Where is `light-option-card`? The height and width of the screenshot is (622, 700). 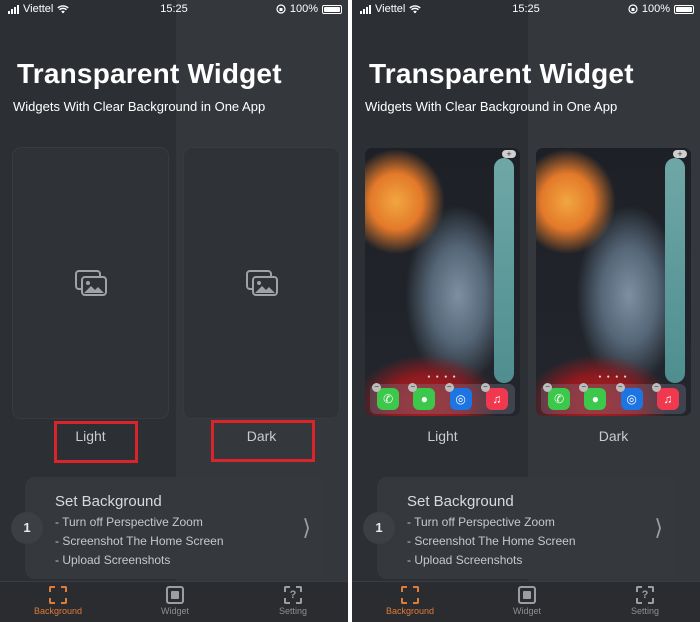 light-option-card is located at coordinates (90, 283).